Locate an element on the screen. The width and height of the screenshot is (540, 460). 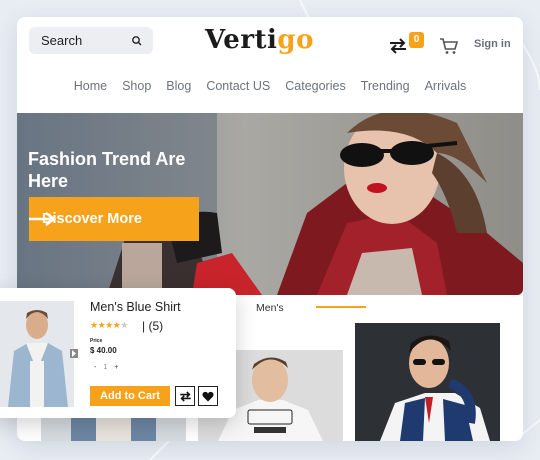
compare-button is located at coordinates (185, 396).